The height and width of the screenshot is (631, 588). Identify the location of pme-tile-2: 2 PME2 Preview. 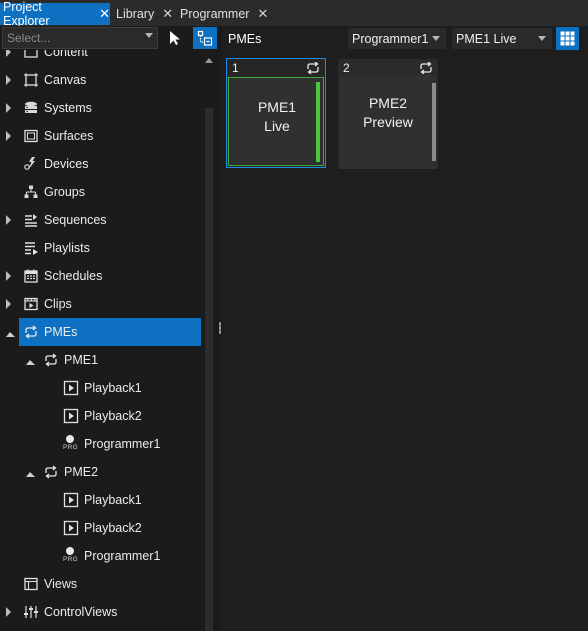
(388, 114).